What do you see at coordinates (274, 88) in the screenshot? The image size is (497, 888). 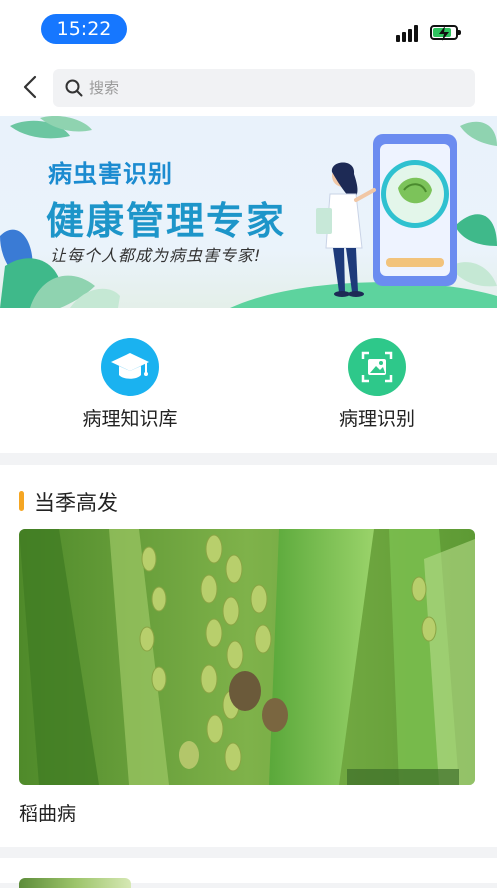 I see `search-input` at bounding box center [274, 88].